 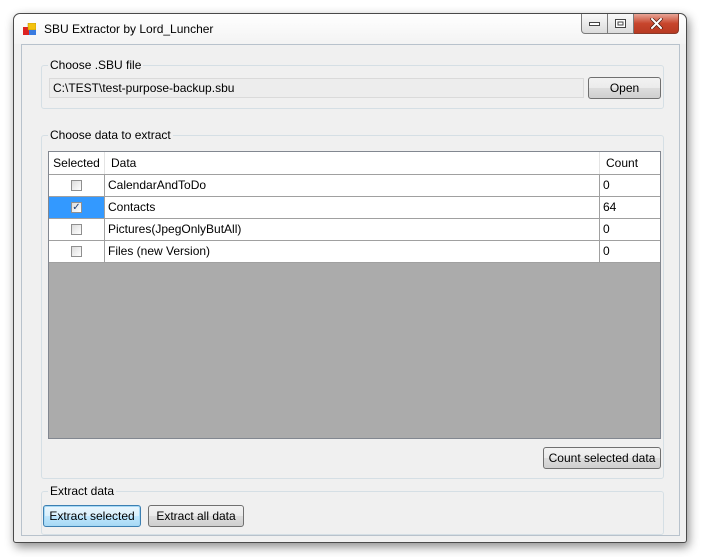 What do you see at coordinates (630, 207) in the screenshot?
I see `count-cell: 64` at bounding box center [630, 207].